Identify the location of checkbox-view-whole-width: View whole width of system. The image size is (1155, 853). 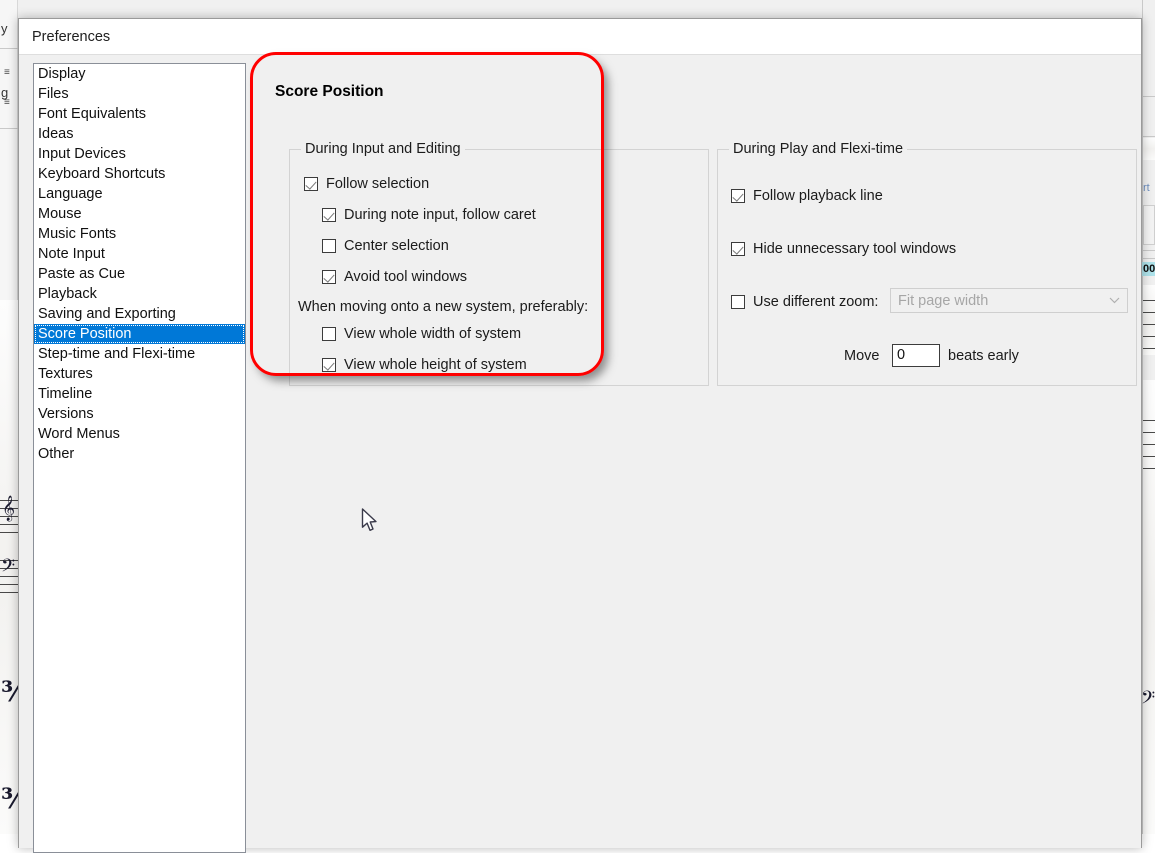
(421, 334).